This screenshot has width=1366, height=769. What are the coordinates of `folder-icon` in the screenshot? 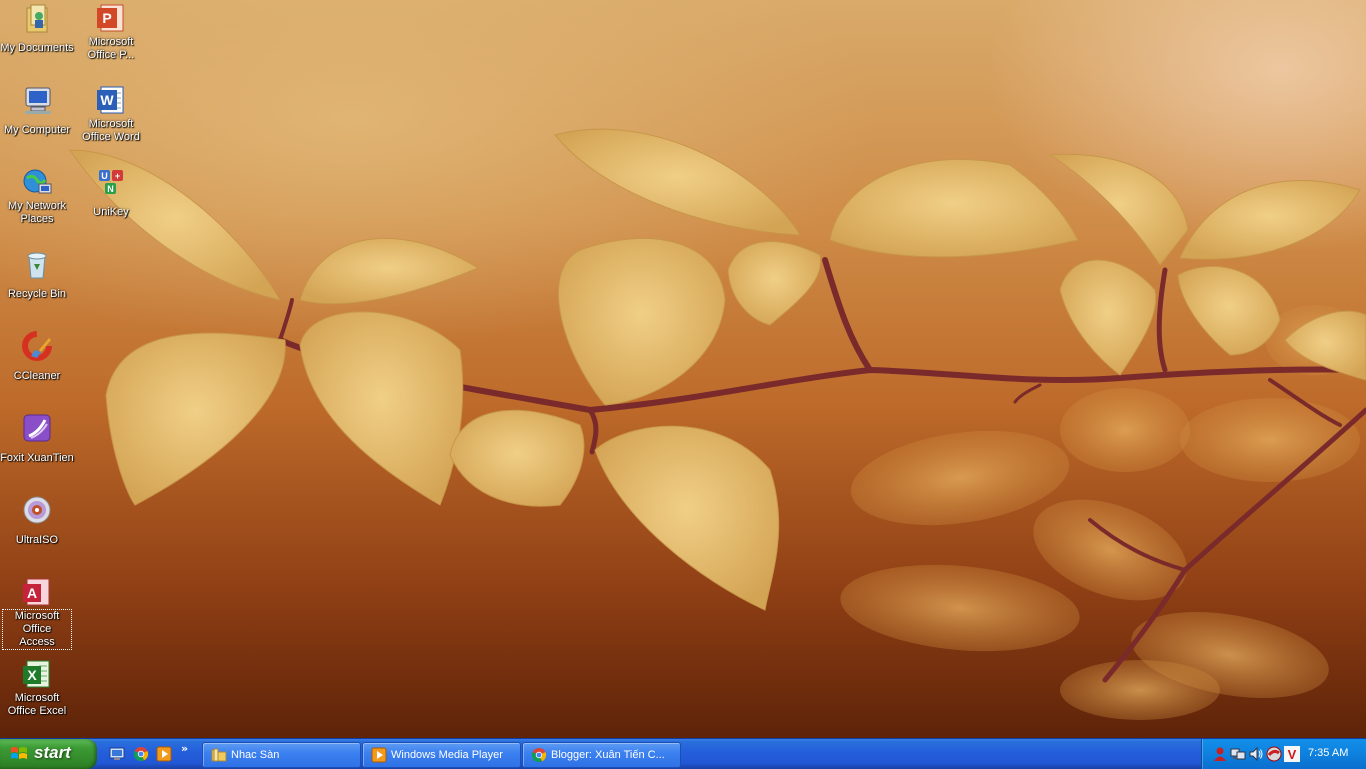 It's located at (219, 755).